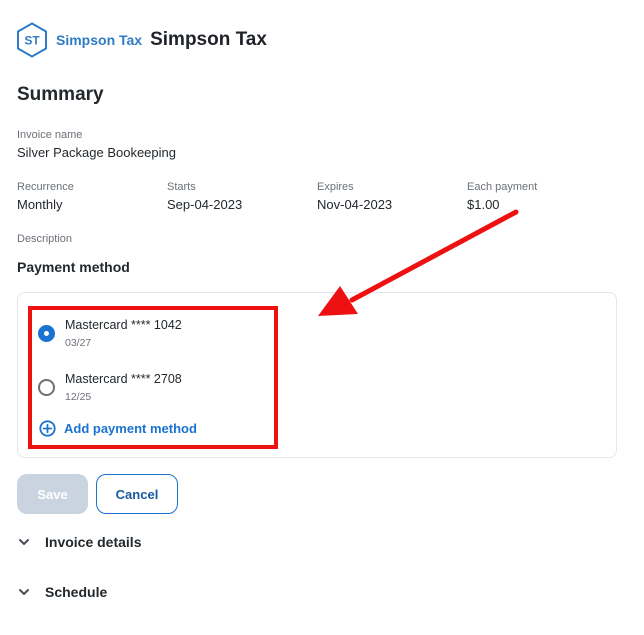 The height and width of the screenshot is (635, 644). What do you see at coordinates (483, 204) in the screenshot?
I see `each-payment-value: $1.00` at bounding box center [483, 204].